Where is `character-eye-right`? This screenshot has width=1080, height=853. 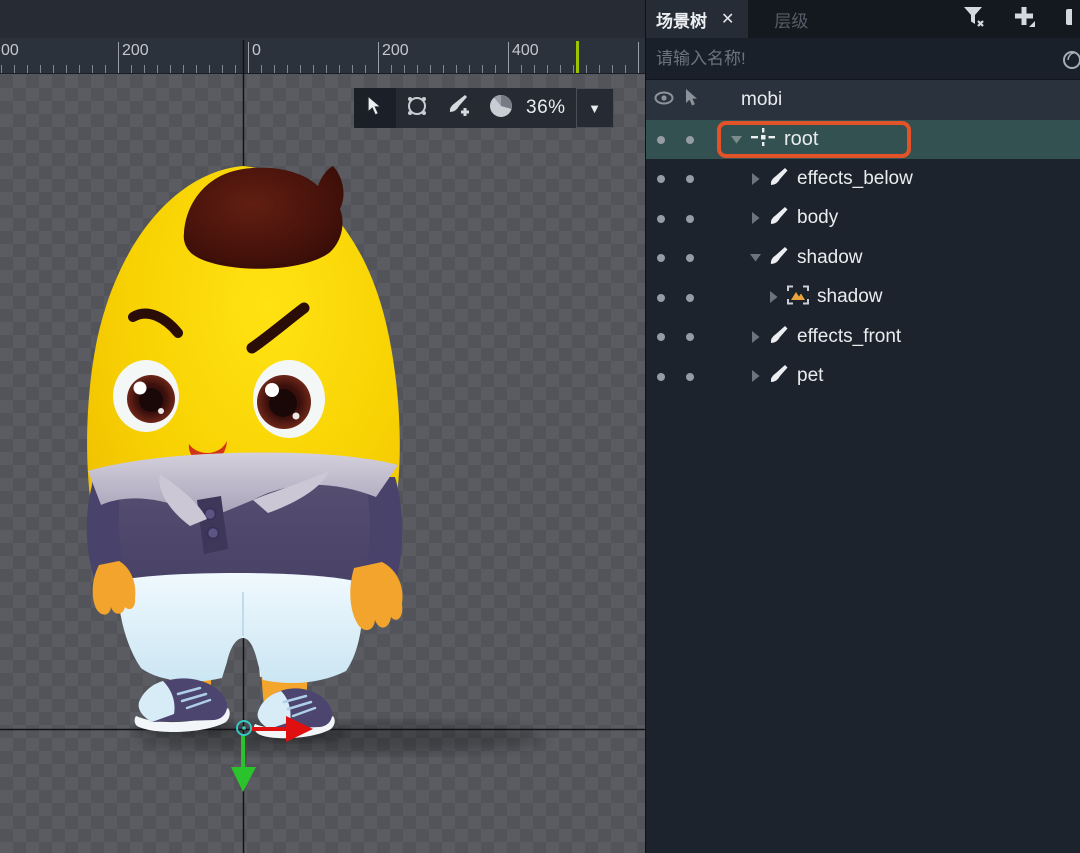
character-eye-right is located at coordinates (289, 399).